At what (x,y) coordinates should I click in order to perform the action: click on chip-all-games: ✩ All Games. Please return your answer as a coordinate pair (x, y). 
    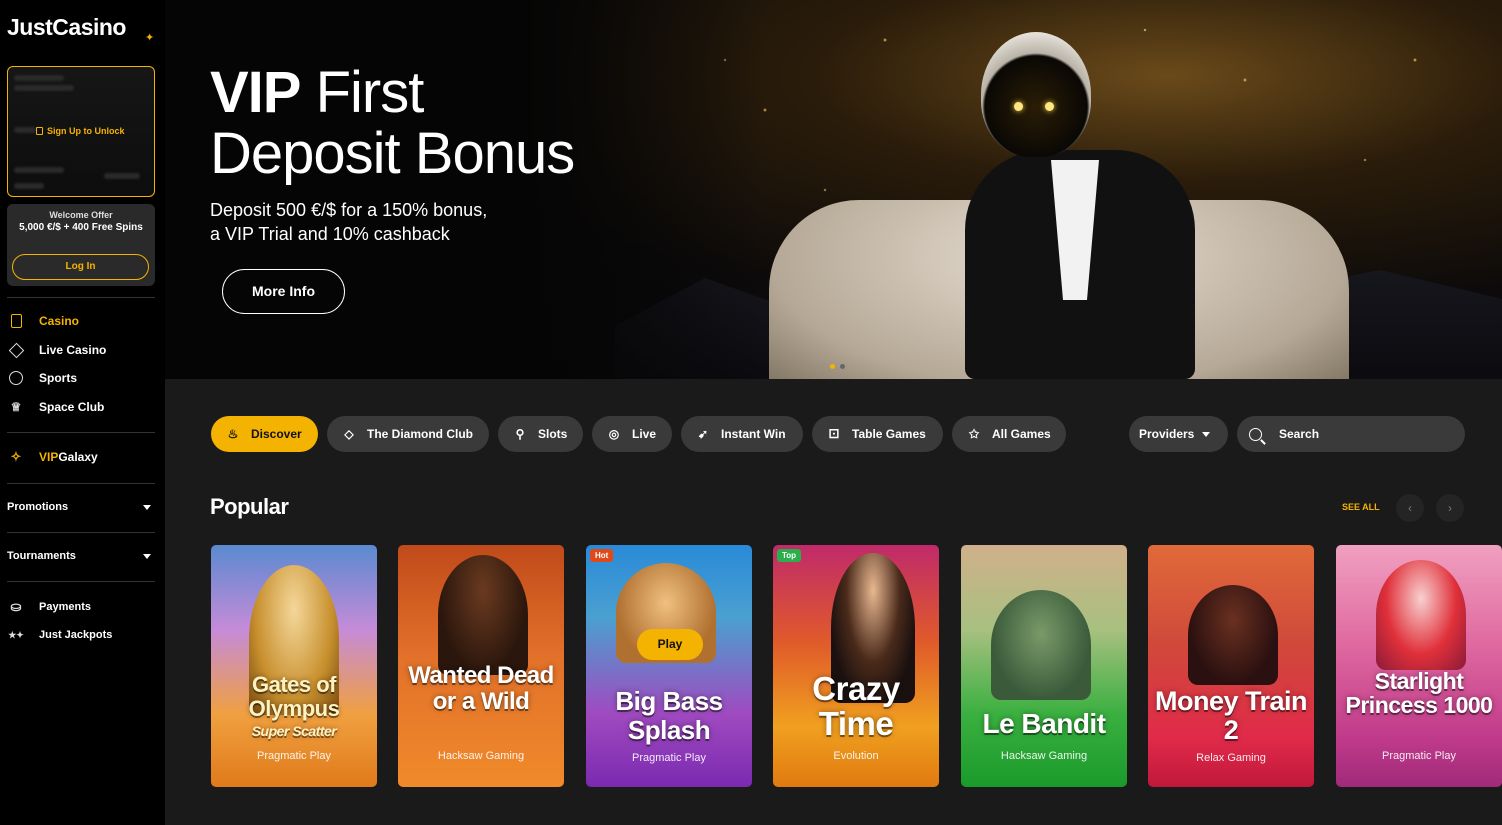
    Looking at the image, I should click on (1009, 434).